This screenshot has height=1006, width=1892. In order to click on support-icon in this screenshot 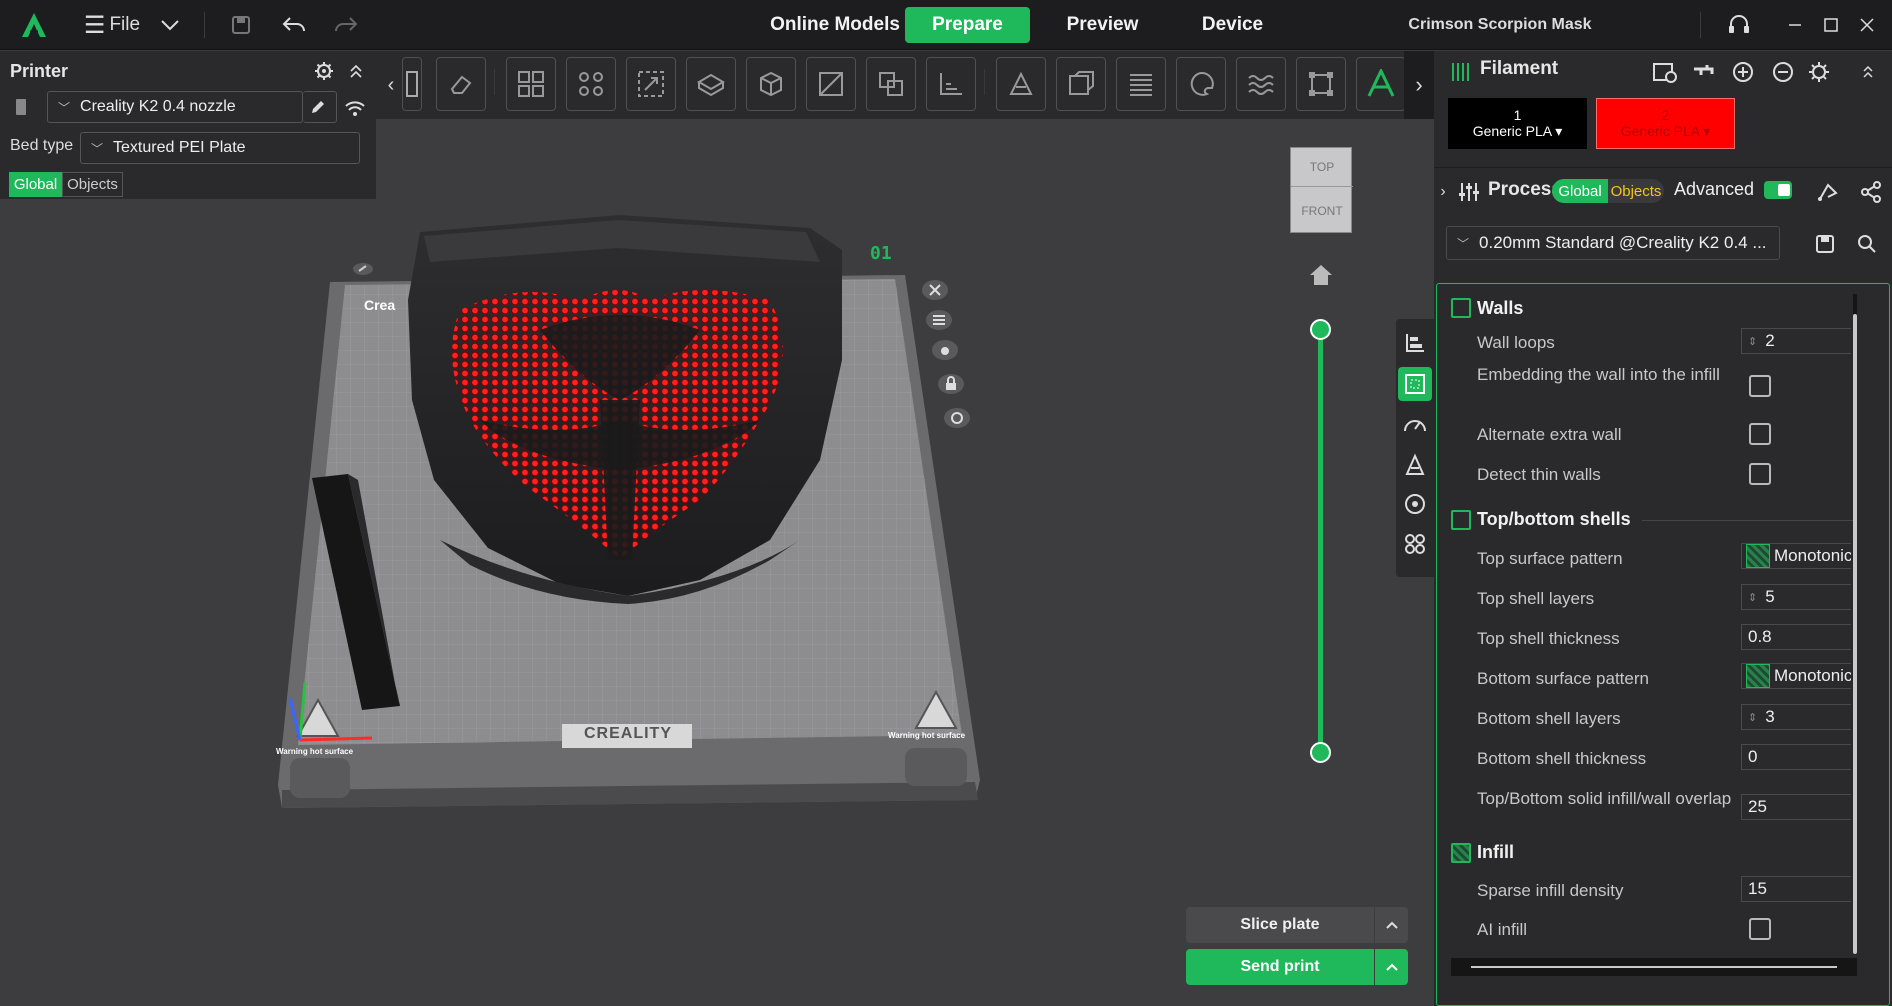, I will do `click(1415, 464)`.